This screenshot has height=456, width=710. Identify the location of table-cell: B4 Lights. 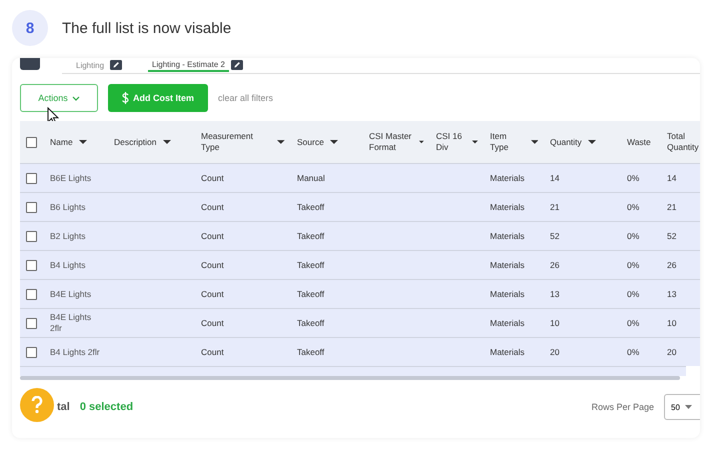
(68, 265).